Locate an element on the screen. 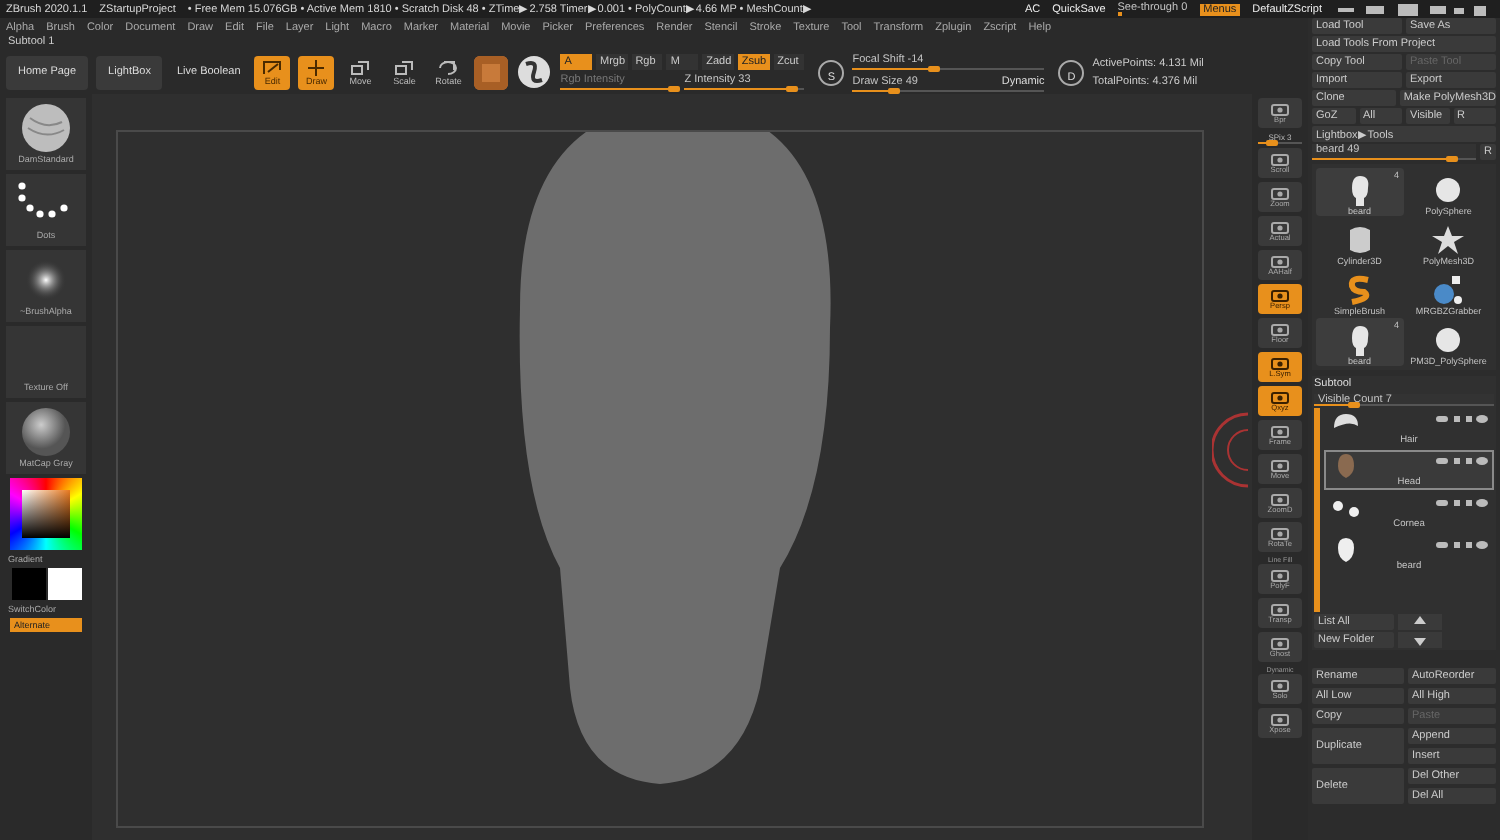 This screenshot has width=1500, height=840. color-swatches is located at coordinates (46, 584).